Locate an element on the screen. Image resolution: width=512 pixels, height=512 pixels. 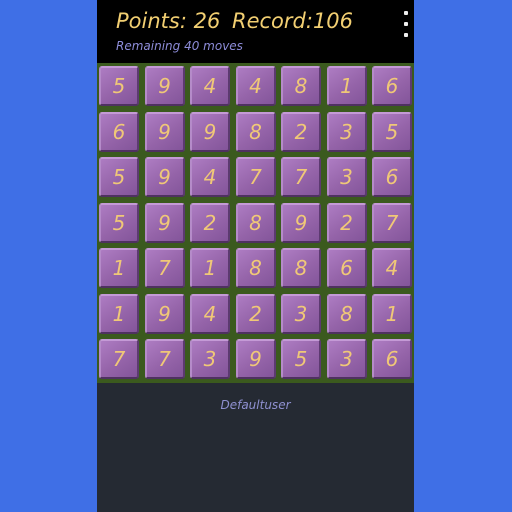
username-label: Defaultuser is located at coordinates (255, 405).